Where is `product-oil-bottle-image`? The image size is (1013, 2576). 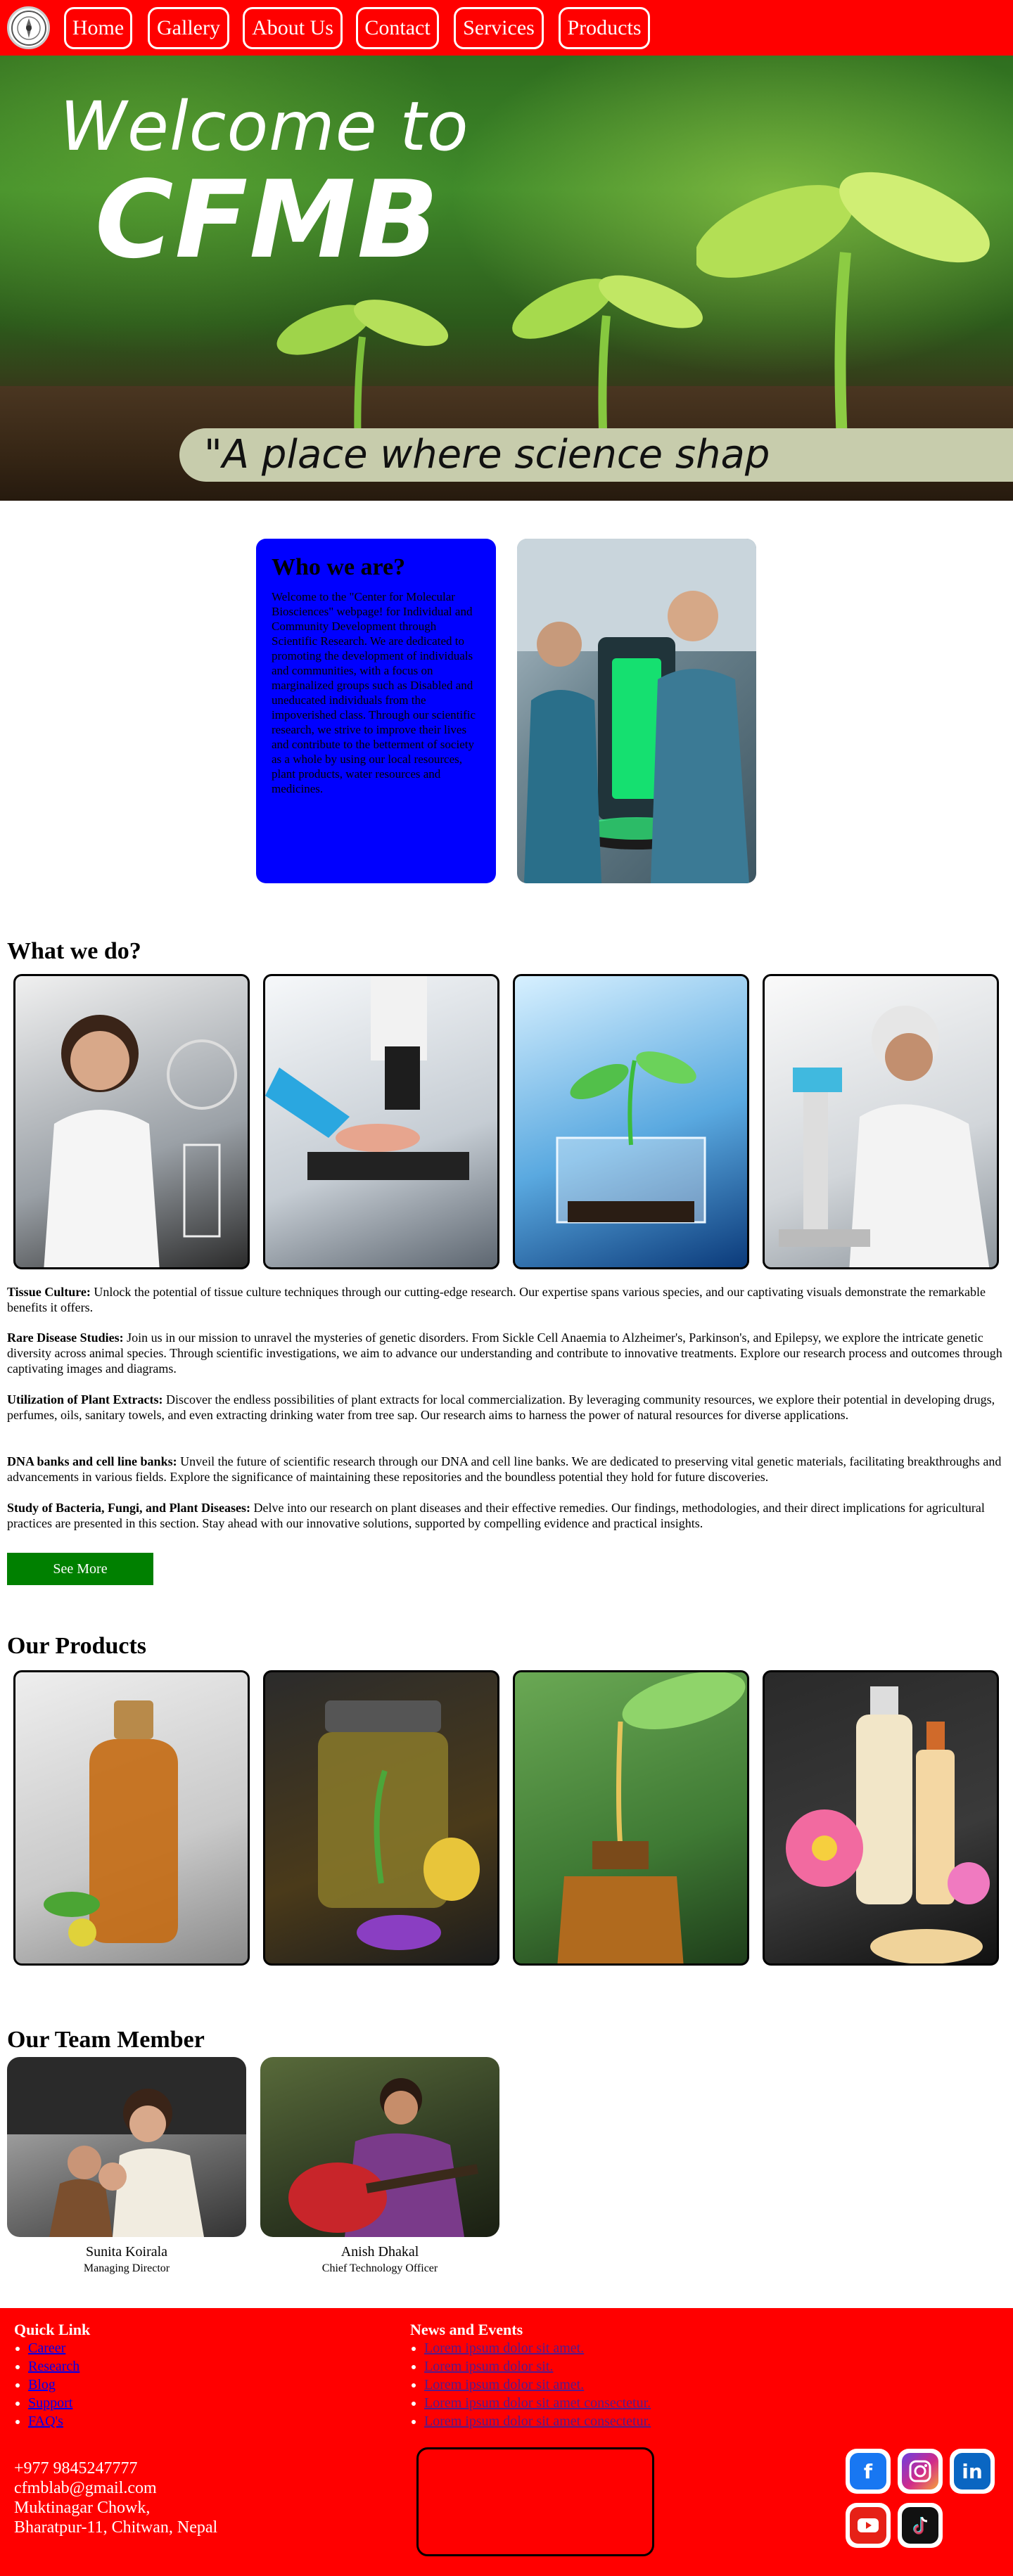
product-oil-bottle-image is located at coordinates (132, 1818).